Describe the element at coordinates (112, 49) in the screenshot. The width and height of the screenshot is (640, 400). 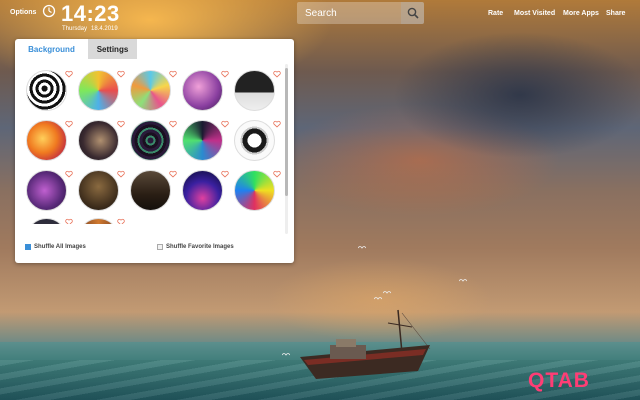
I see `tab-settings: Settings` at that location.